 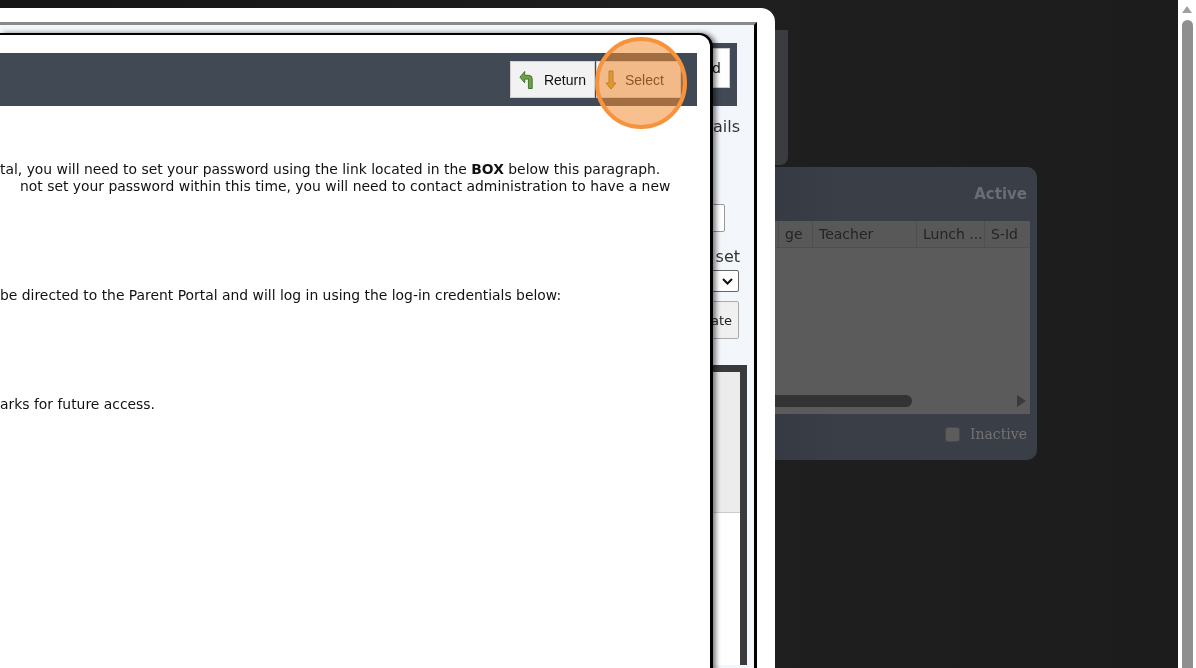 What do you see at coordinates (727, 281) in the screenshot?
I see `chevron-down-icon` at bounding box center [727, 281].